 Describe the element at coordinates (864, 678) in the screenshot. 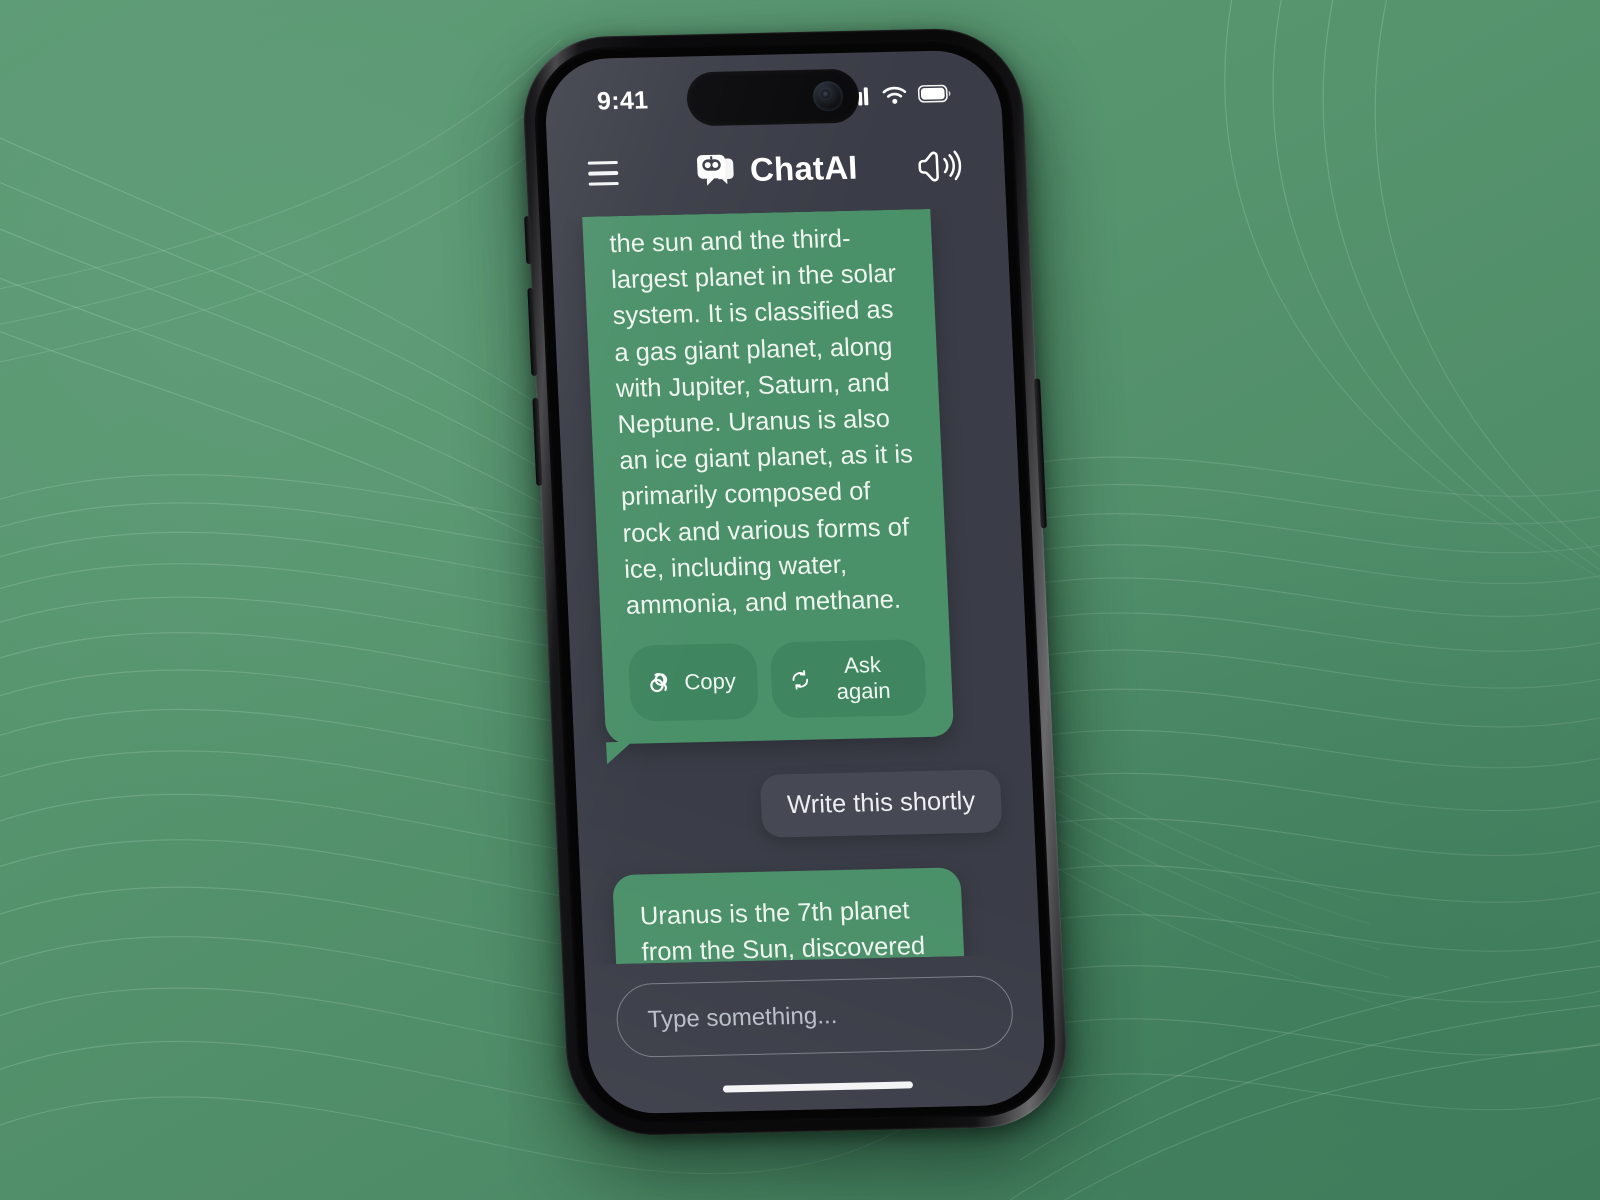

I see `ask-again-button-label: Ask again` at that location.